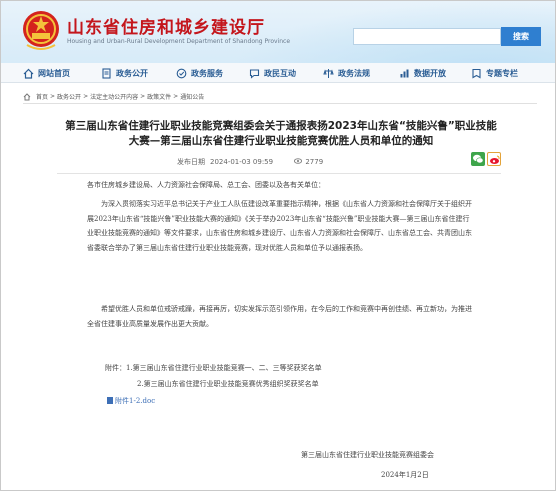 The height and width of the screenshot is (491, 556). Describe the element at coordinates (192, 96) in the screenshot. I see `breadcrumb-item: 通知公告` at that location.